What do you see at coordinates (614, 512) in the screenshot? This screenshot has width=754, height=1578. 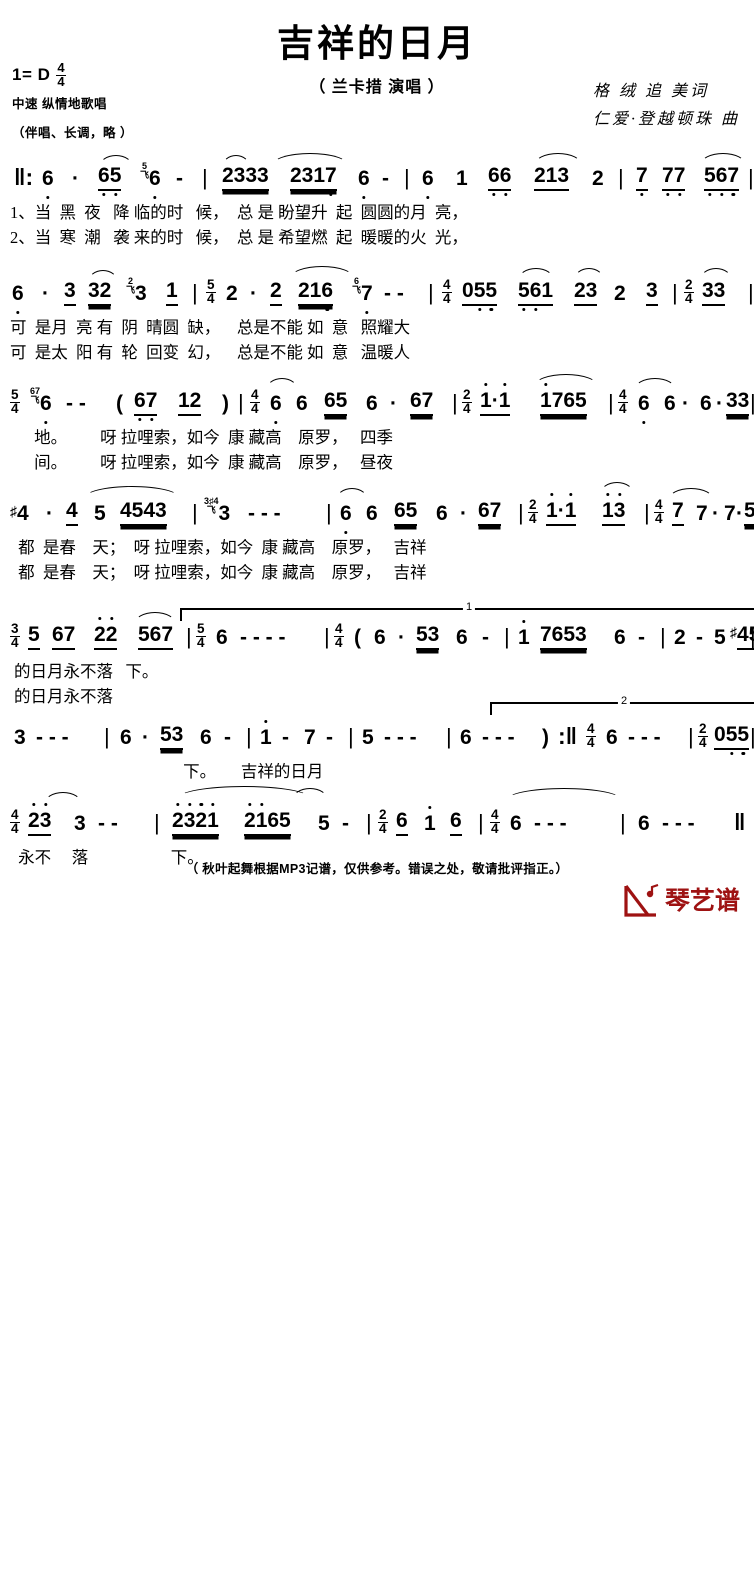 I see `note-group: 13` at bounding box center [614, 512].